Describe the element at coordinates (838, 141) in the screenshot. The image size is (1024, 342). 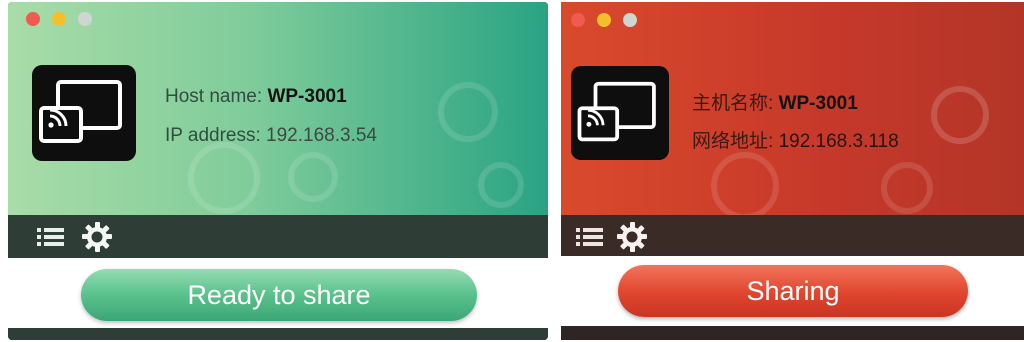
I see `ip-address-value: 192.168.3.118` at that location.